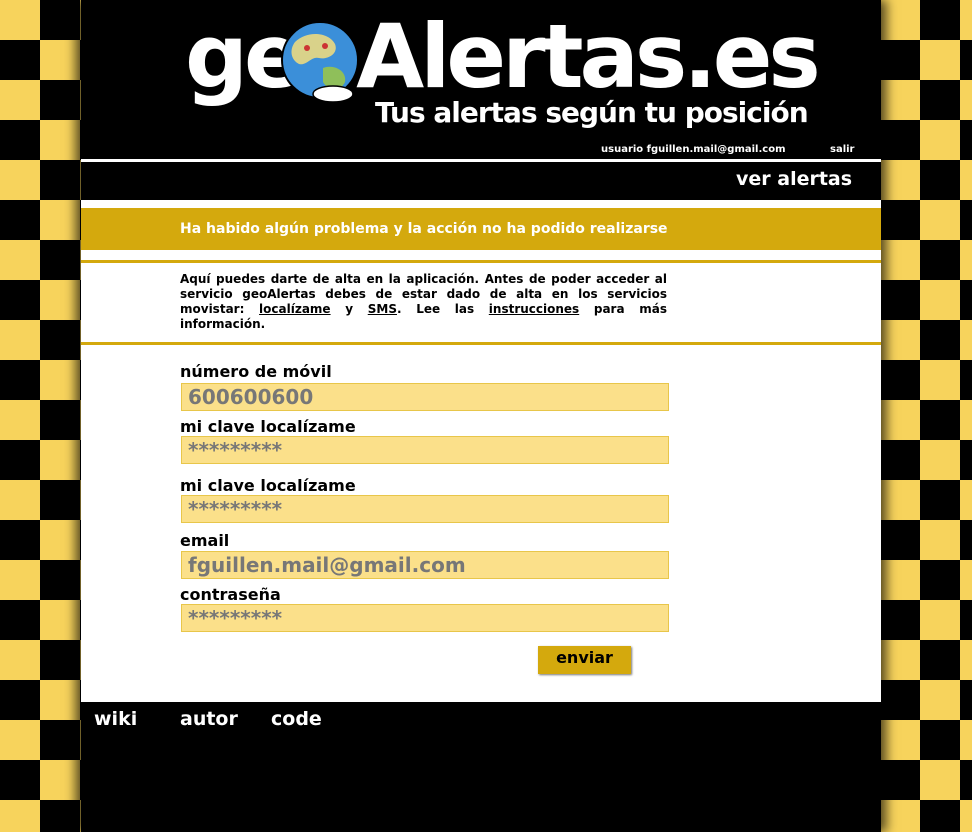 The height and width of the screenshot is (832, 972). Describe the element at coordinates (425, 565) in the screenshot. I see `email-input` at that location.